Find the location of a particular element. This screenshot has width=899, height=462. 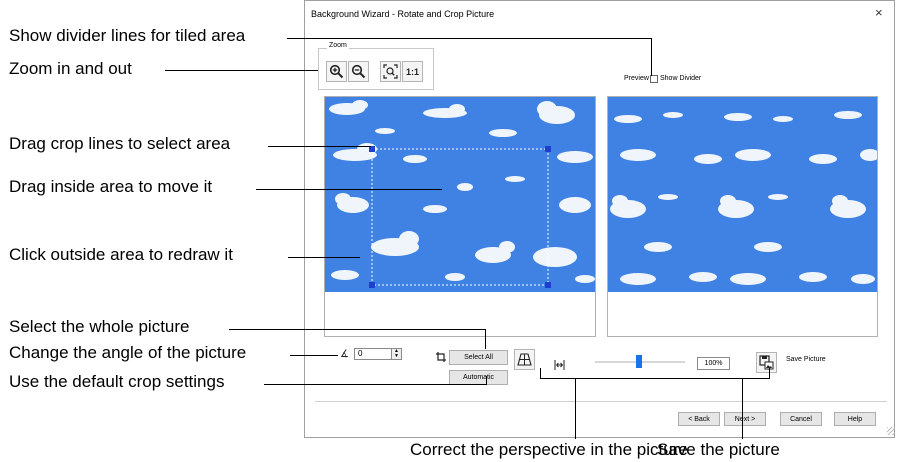

dialog-separator is located at coordinates (601, 401).